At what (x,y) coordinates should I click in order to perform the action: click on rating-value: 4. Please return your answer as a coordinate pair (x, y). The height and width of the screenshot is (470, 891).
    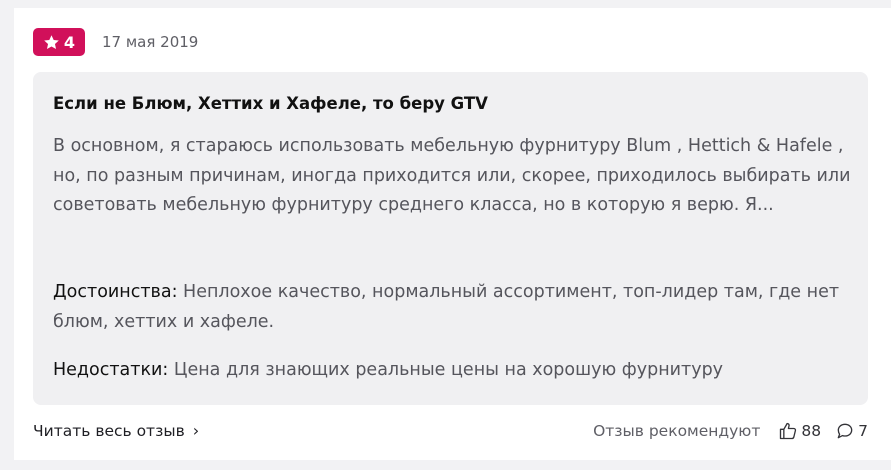
    Looking at the image, I should click on (69, 42).